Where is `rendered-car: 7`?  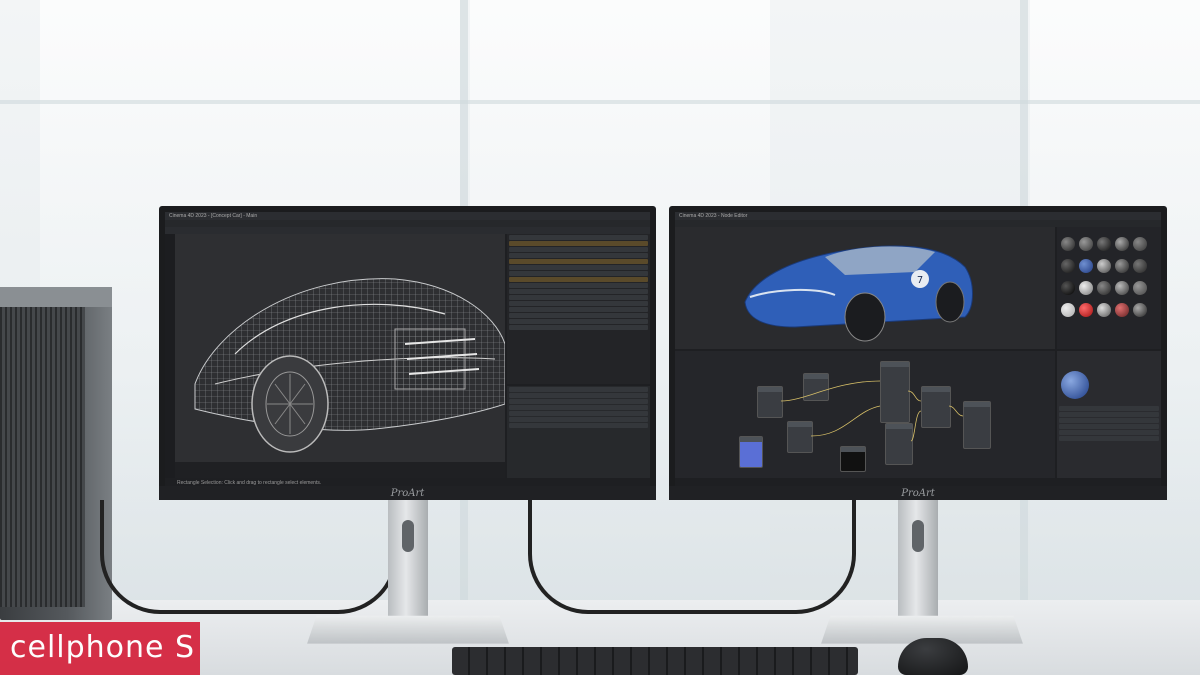
rendered-car: 7 is located at coordinates (858, 293).